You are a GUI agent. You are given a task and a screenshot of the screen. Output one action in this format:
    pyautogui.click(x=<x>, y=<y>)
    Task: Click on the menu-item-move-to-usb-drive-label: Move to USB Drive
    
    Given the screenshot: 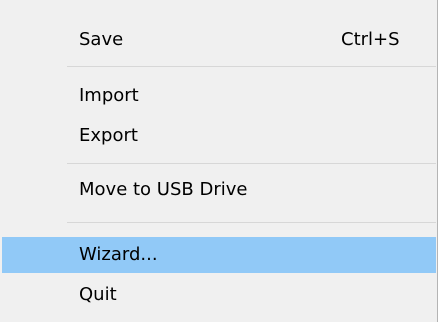 What is the action you would take?
    pyautogui.click(x=163, y=189)
    